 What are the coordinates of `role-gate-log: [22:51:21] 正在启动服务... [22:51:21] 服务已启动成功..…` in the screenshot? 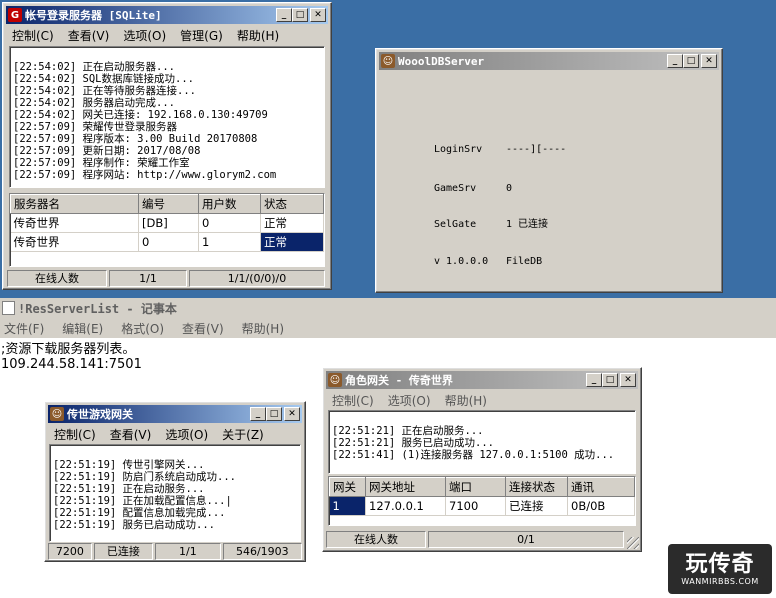 It's located at (482, 442).